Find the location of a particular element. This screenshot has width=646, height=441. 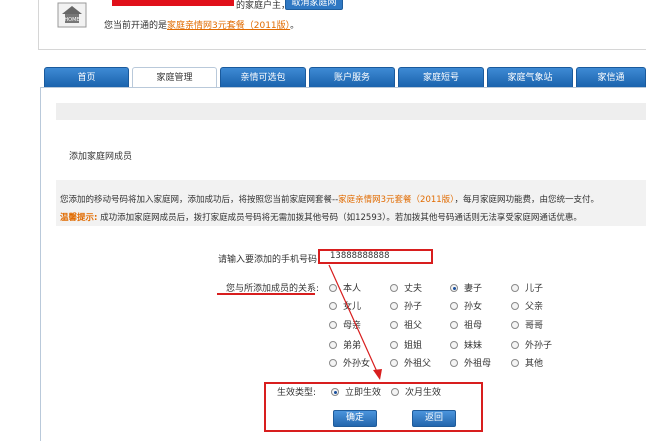

radio-label: 次月生效 is located at coordinates (423, 393).